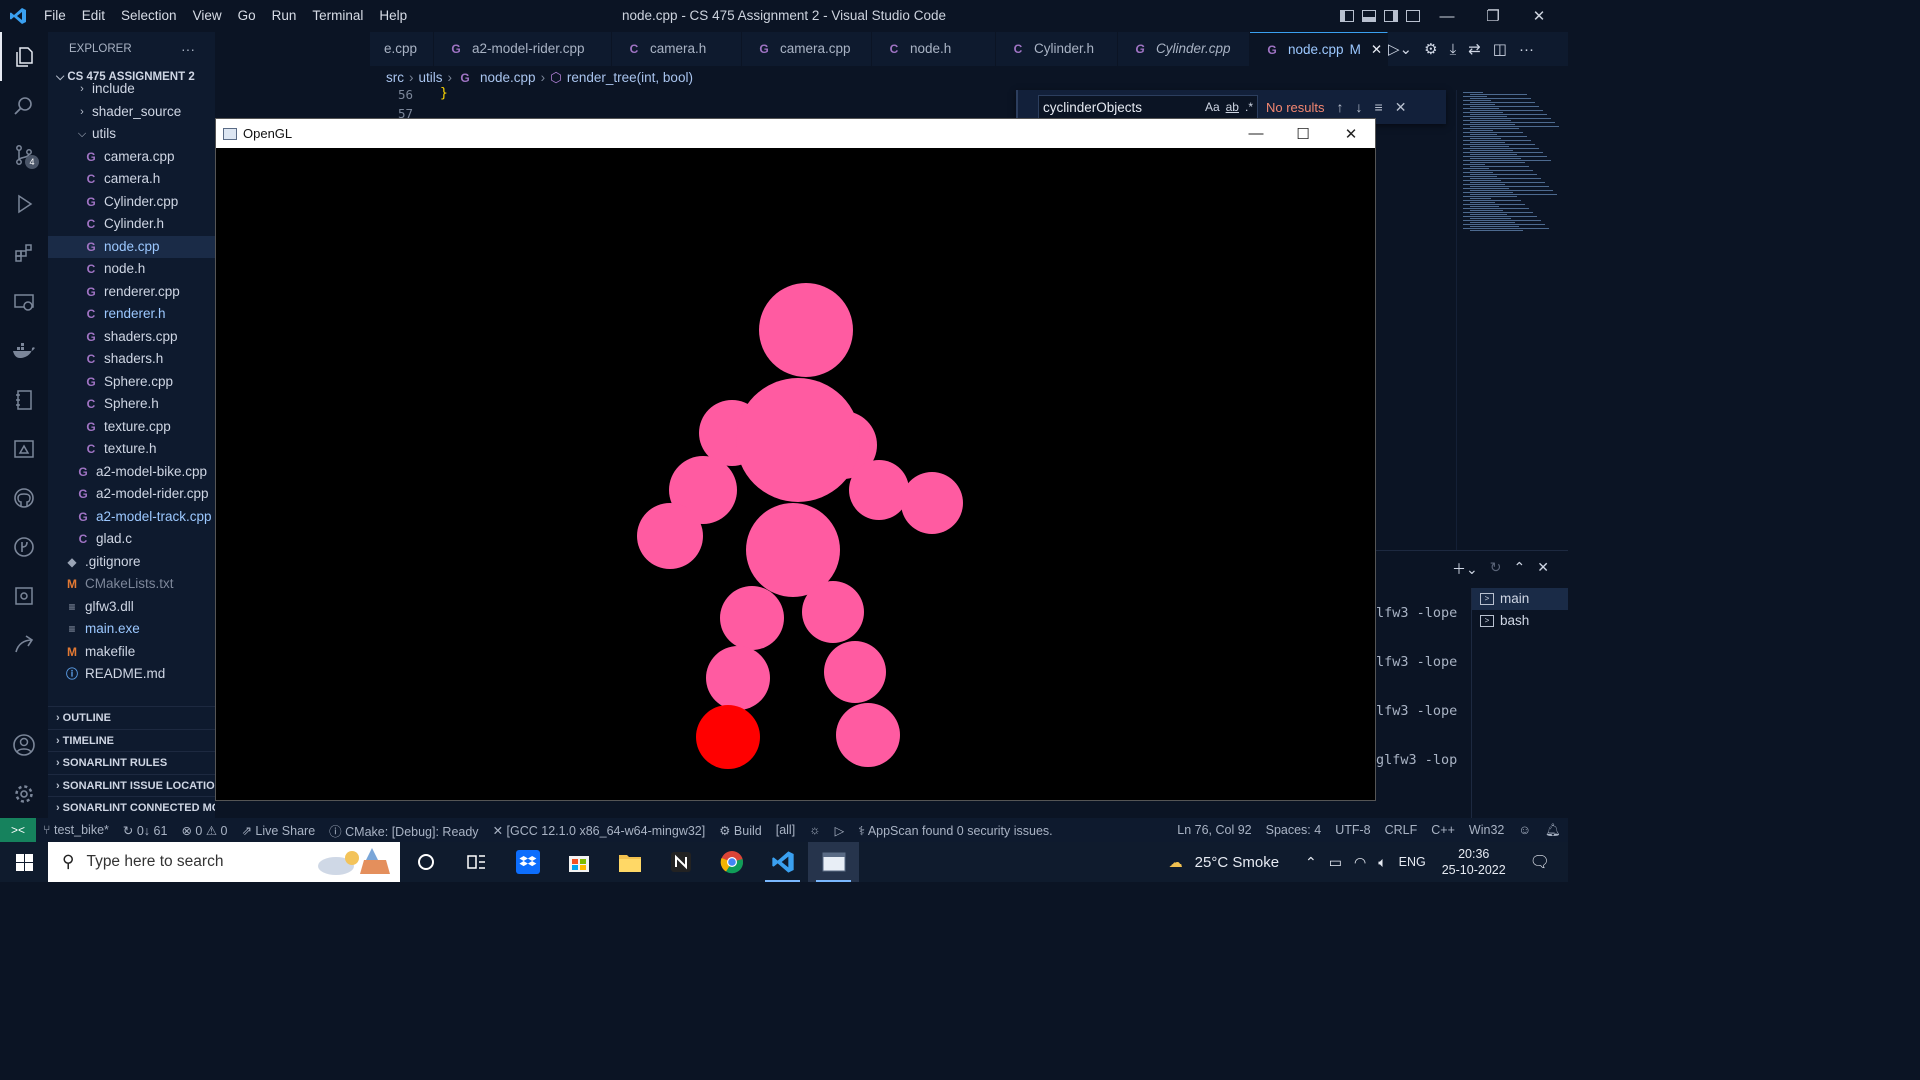  Describe the element at coordinates (131, 404) in the screenshot. I see `file-item: C Sphere.h` at that location.